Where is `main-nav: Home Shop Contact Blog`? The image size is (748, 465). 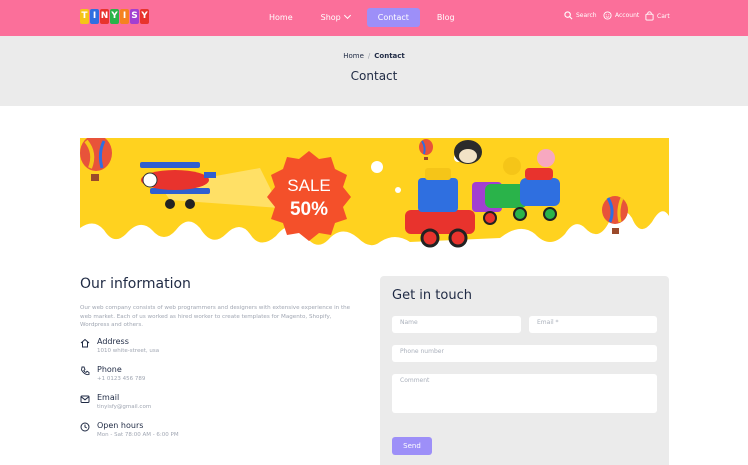 main-nav: Home Shop Contact Blog is located at coordinates (365, 17).